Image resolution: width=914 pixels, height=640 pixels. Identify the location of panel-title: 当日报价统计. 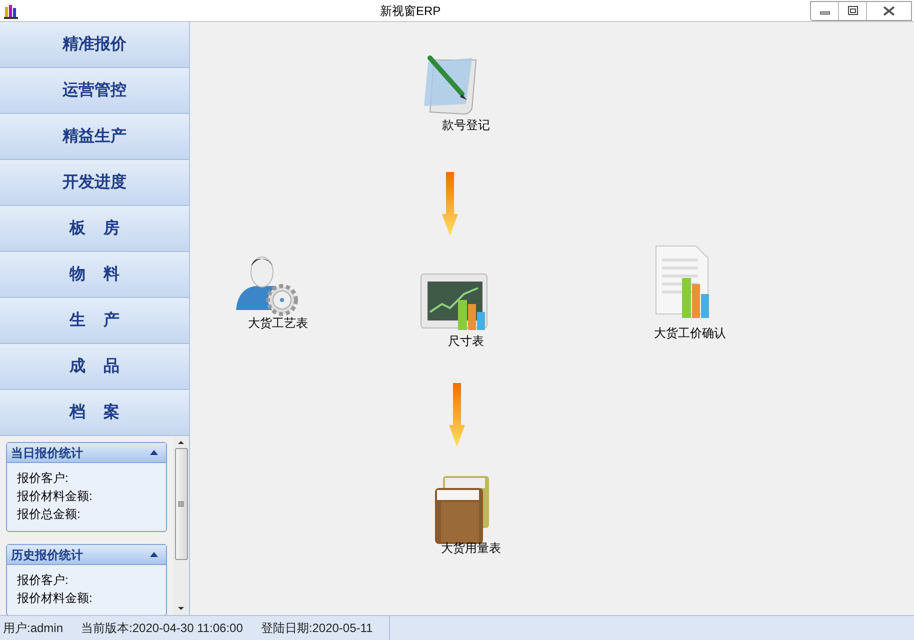
(47, 453).